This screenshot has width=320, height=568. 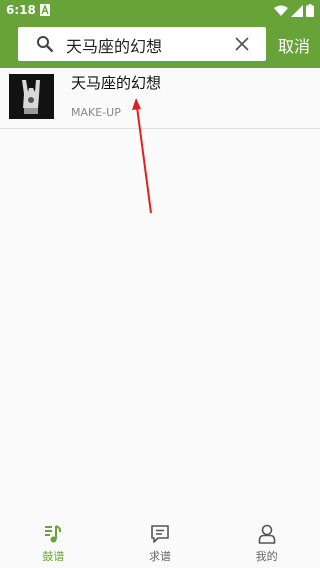 What do you see at coordinates (53, 556) in the screenshot?
I see `nav-label-drum-score: 鼓谱` at bounding box center [53, 556].